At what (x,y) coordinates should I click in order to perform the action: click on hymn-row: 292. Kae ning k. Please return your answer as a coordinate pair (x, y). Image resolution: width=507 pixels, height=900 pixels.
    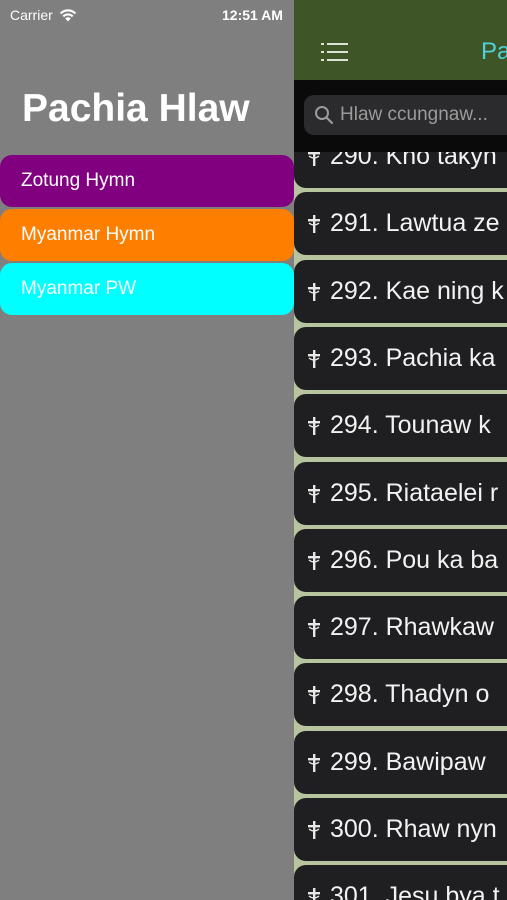
    Looking at the image, I should click on (400, 291).